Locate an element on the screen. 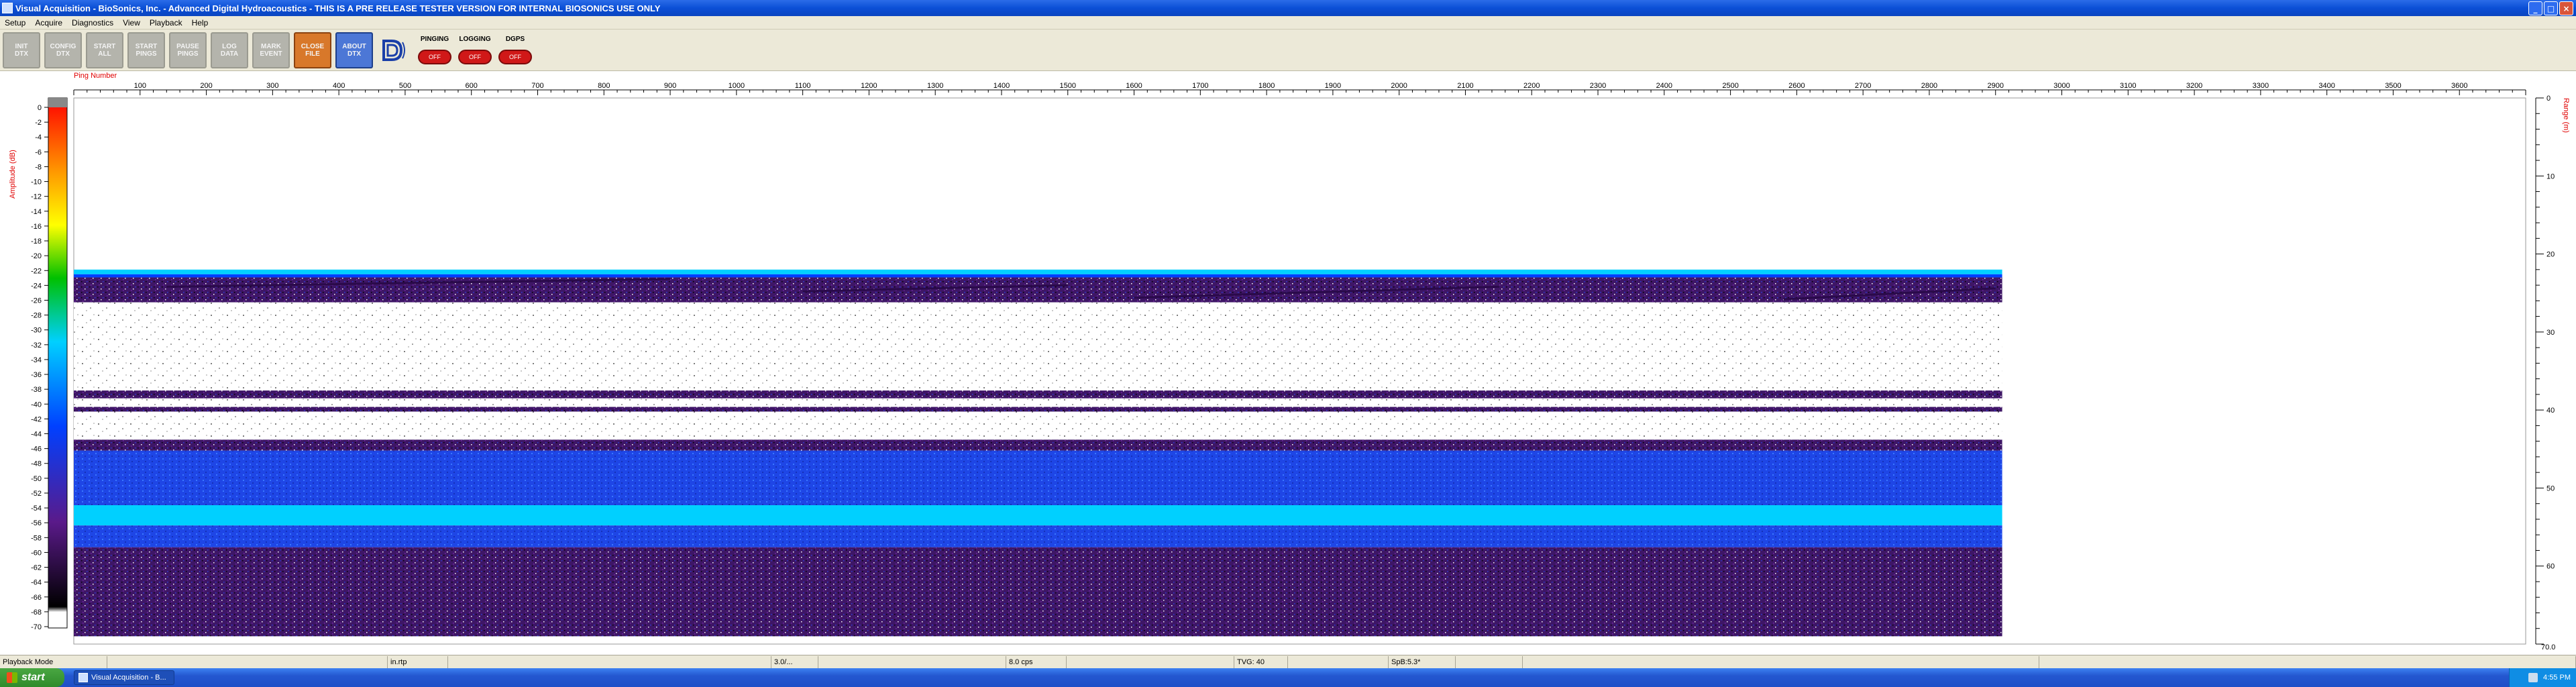  x-tick-label: 2900 is located at coordinates (1995, 86).